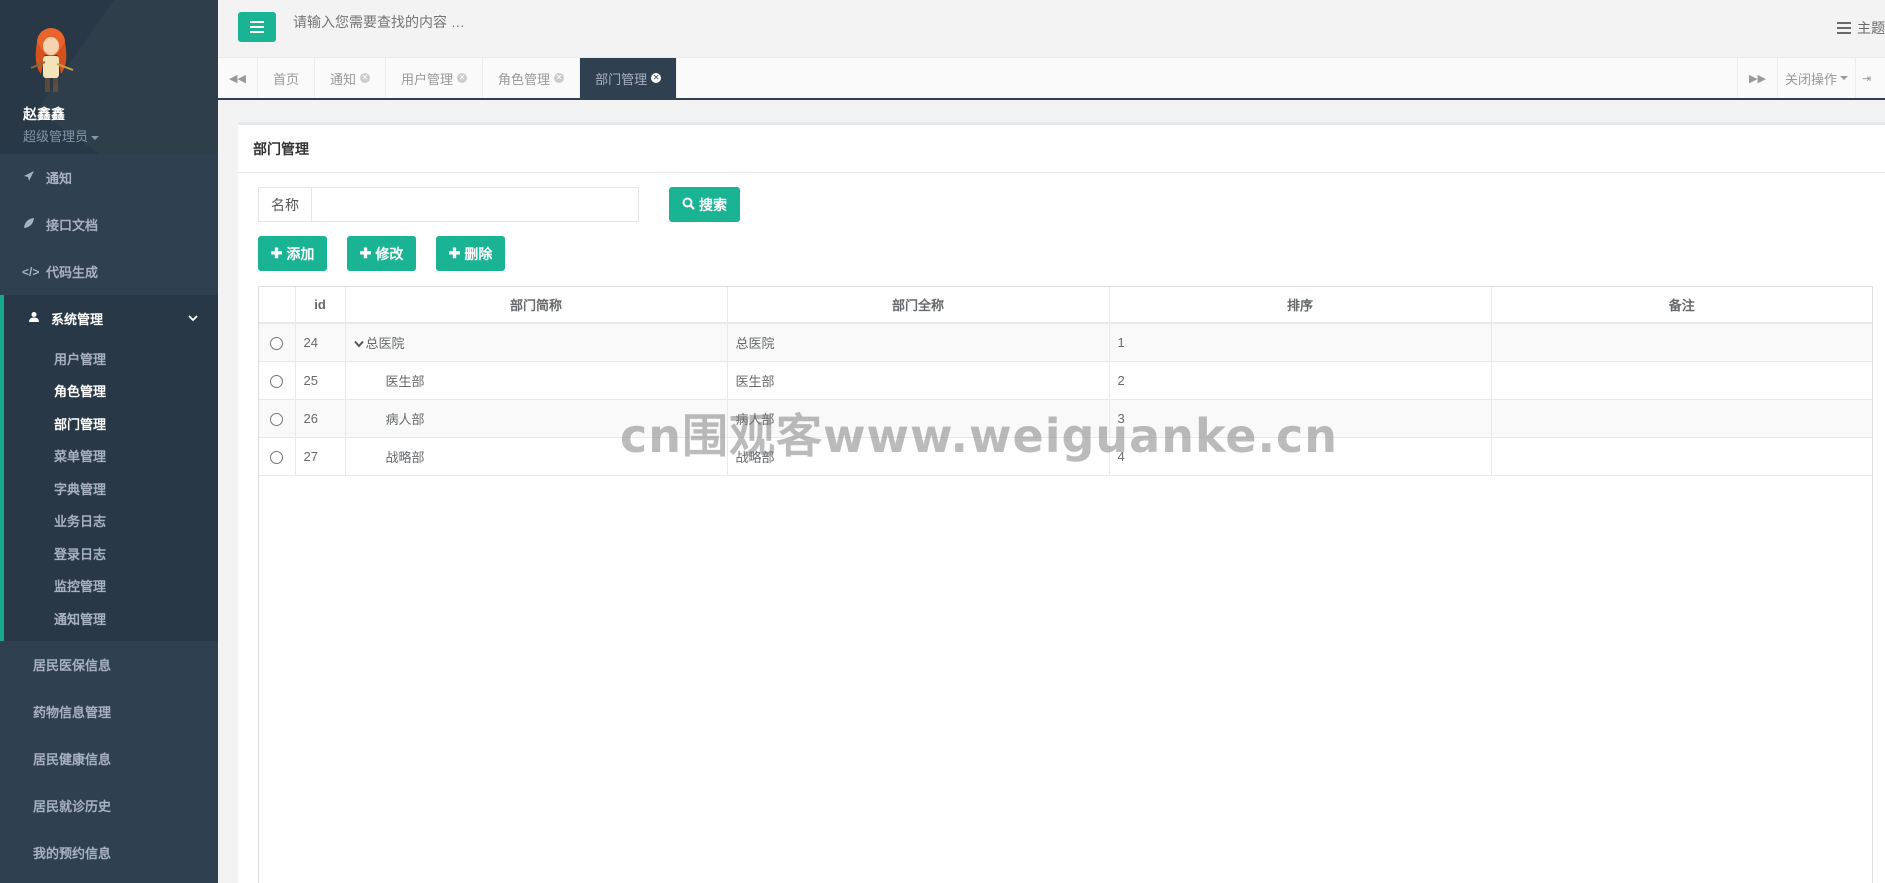 This screenshot has width=1885, height=883. What do you see at coordinates (109, 805) in the screenshot?
I see `sidebar-item-visit-history: 居民就诊历史` at bounding box center [109, 805].